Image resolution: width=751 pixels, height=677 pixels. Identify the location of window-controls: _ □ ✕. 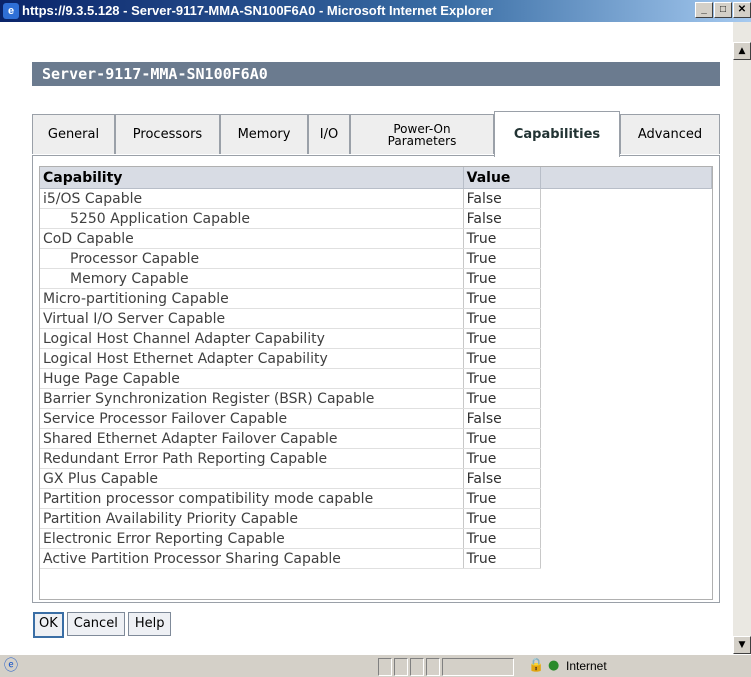
(722, 10).